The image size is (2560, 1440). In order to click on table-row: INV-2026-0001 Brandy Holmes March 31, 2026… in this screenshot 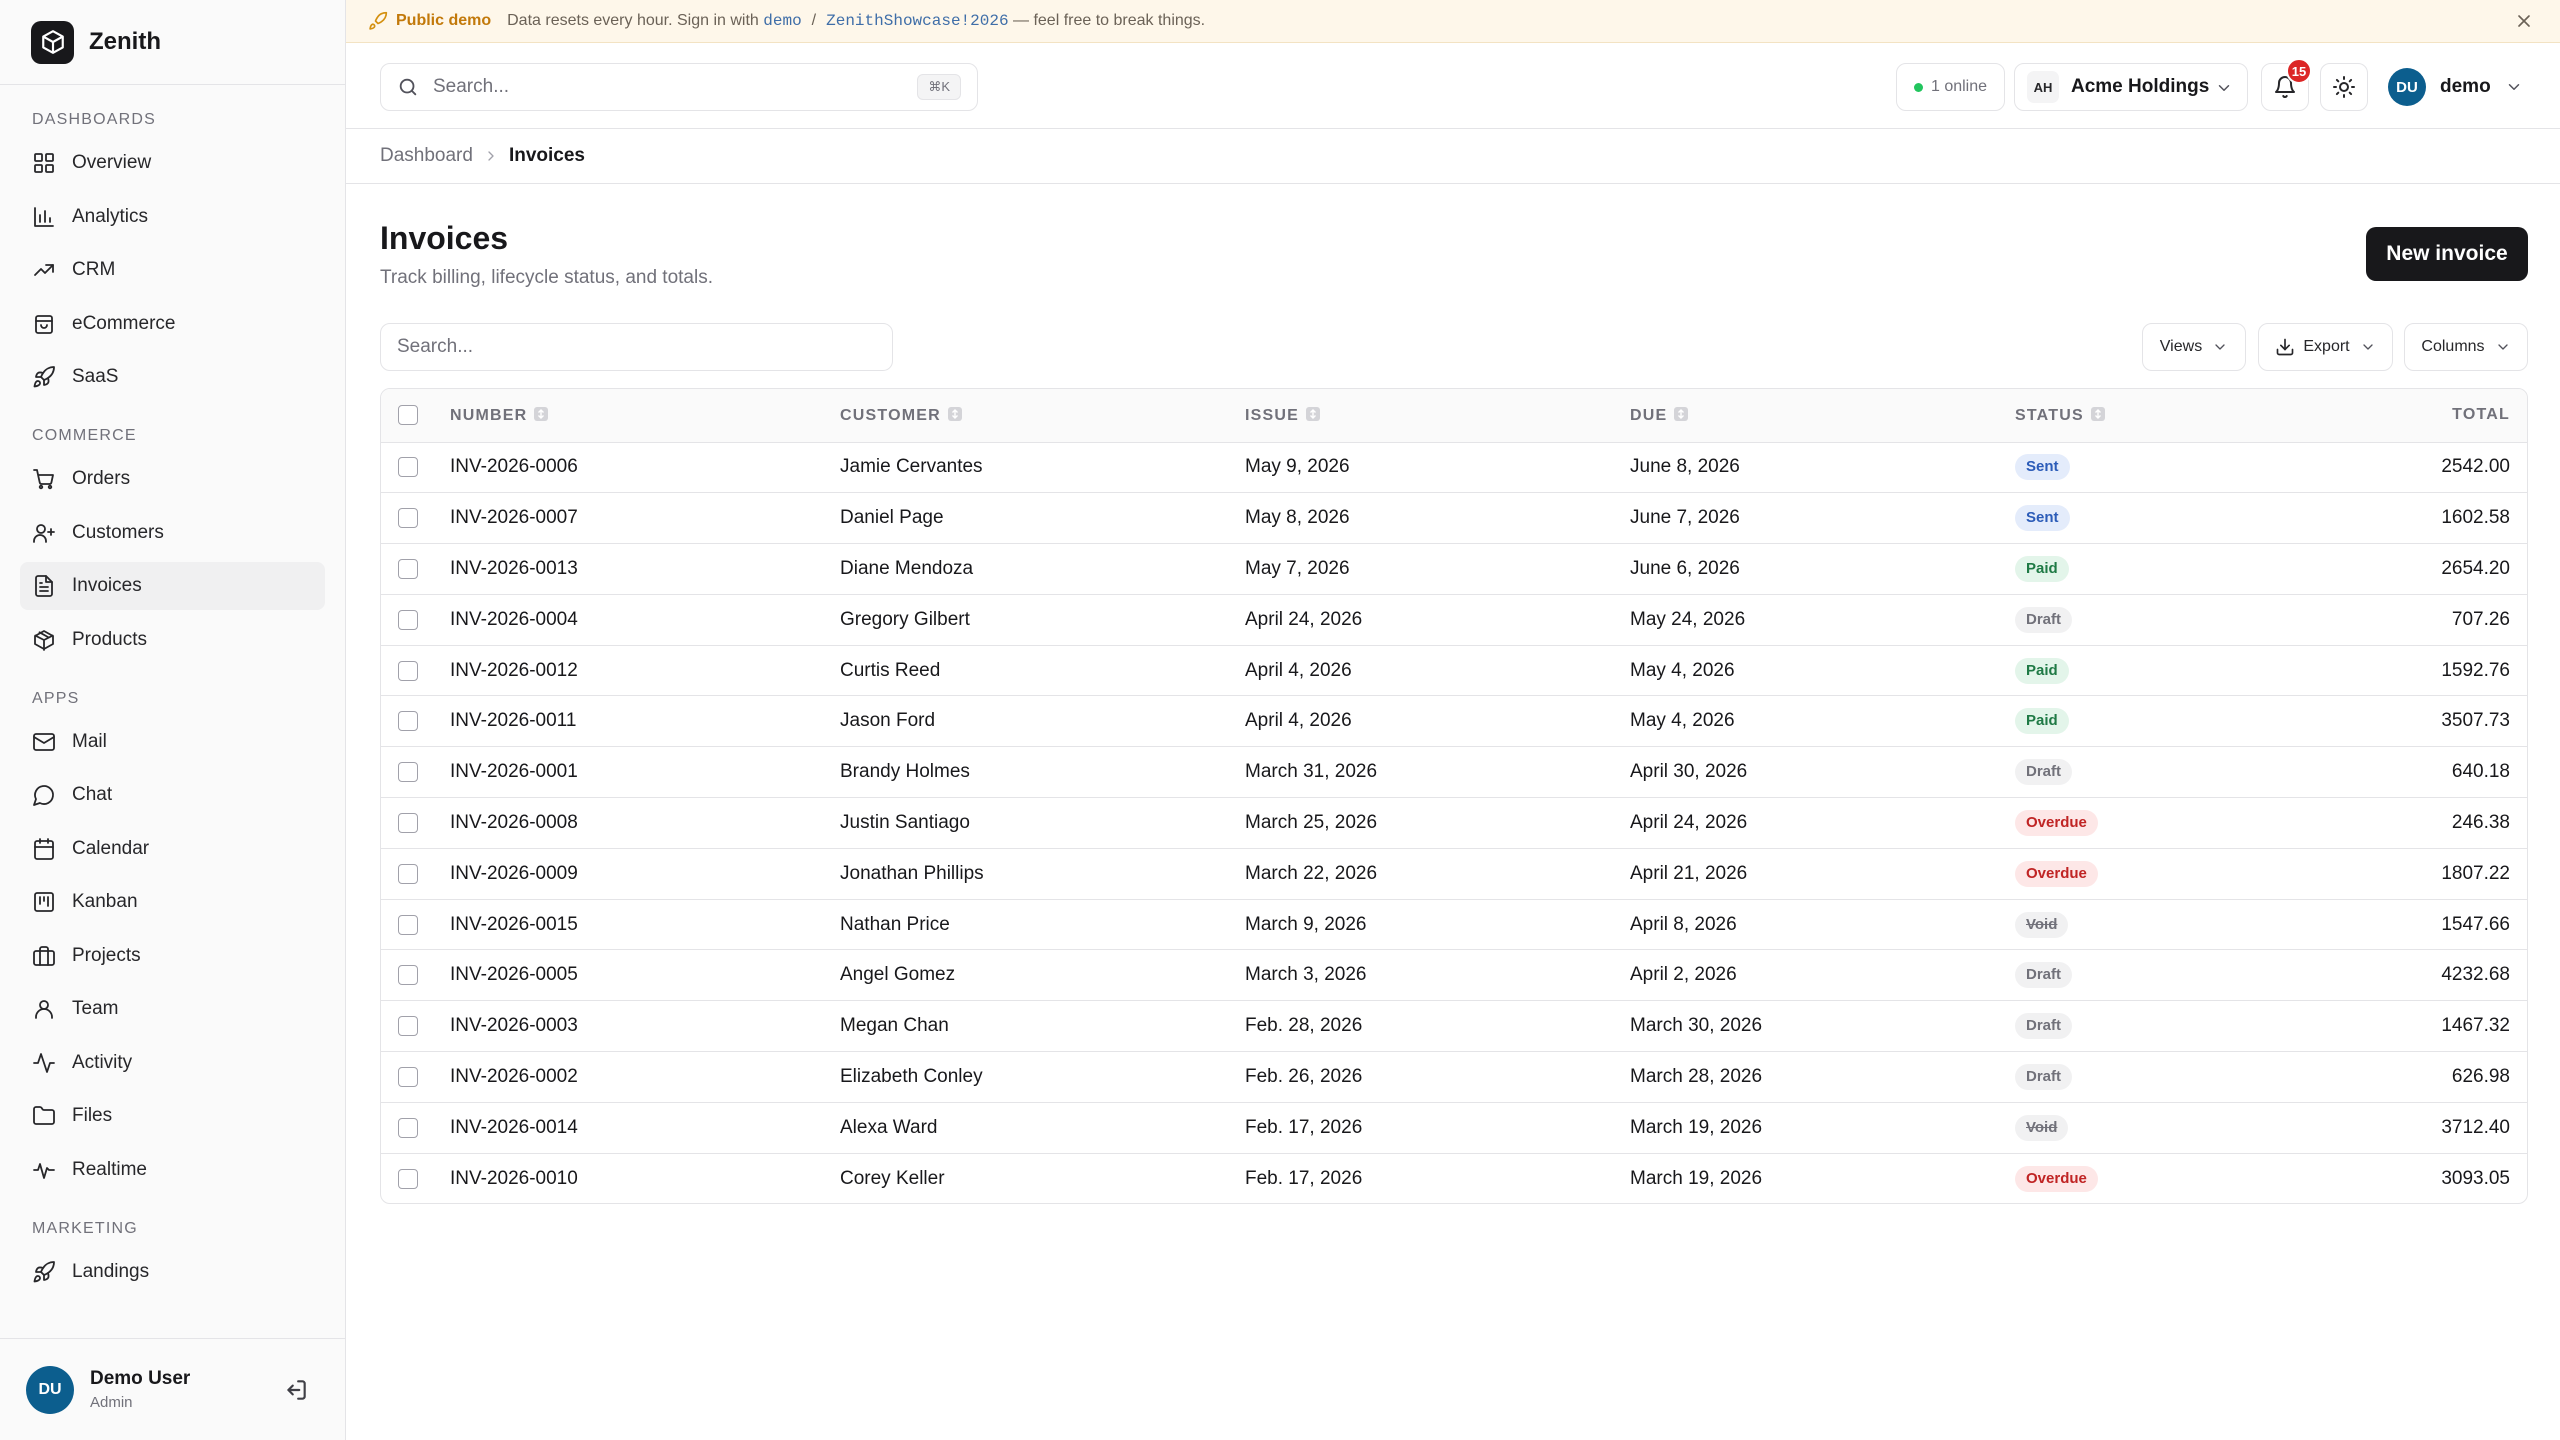, I will do `click(1454, 772)`.